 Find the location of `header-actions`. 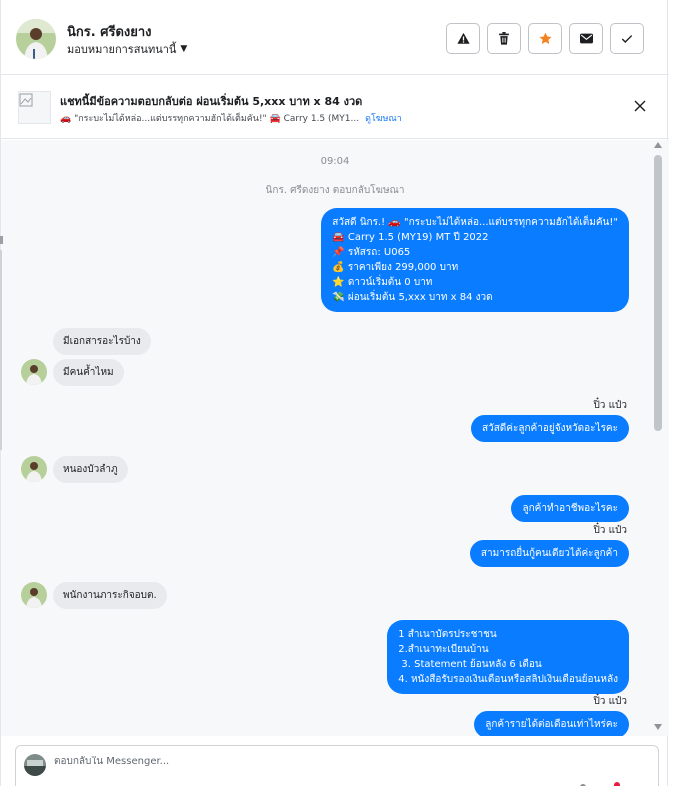

header-actions is located at coordinates (545, 38).